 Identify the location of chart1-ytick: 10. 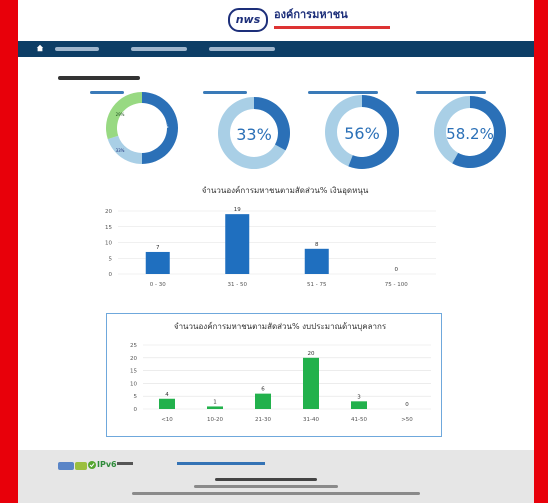
(108, 244).